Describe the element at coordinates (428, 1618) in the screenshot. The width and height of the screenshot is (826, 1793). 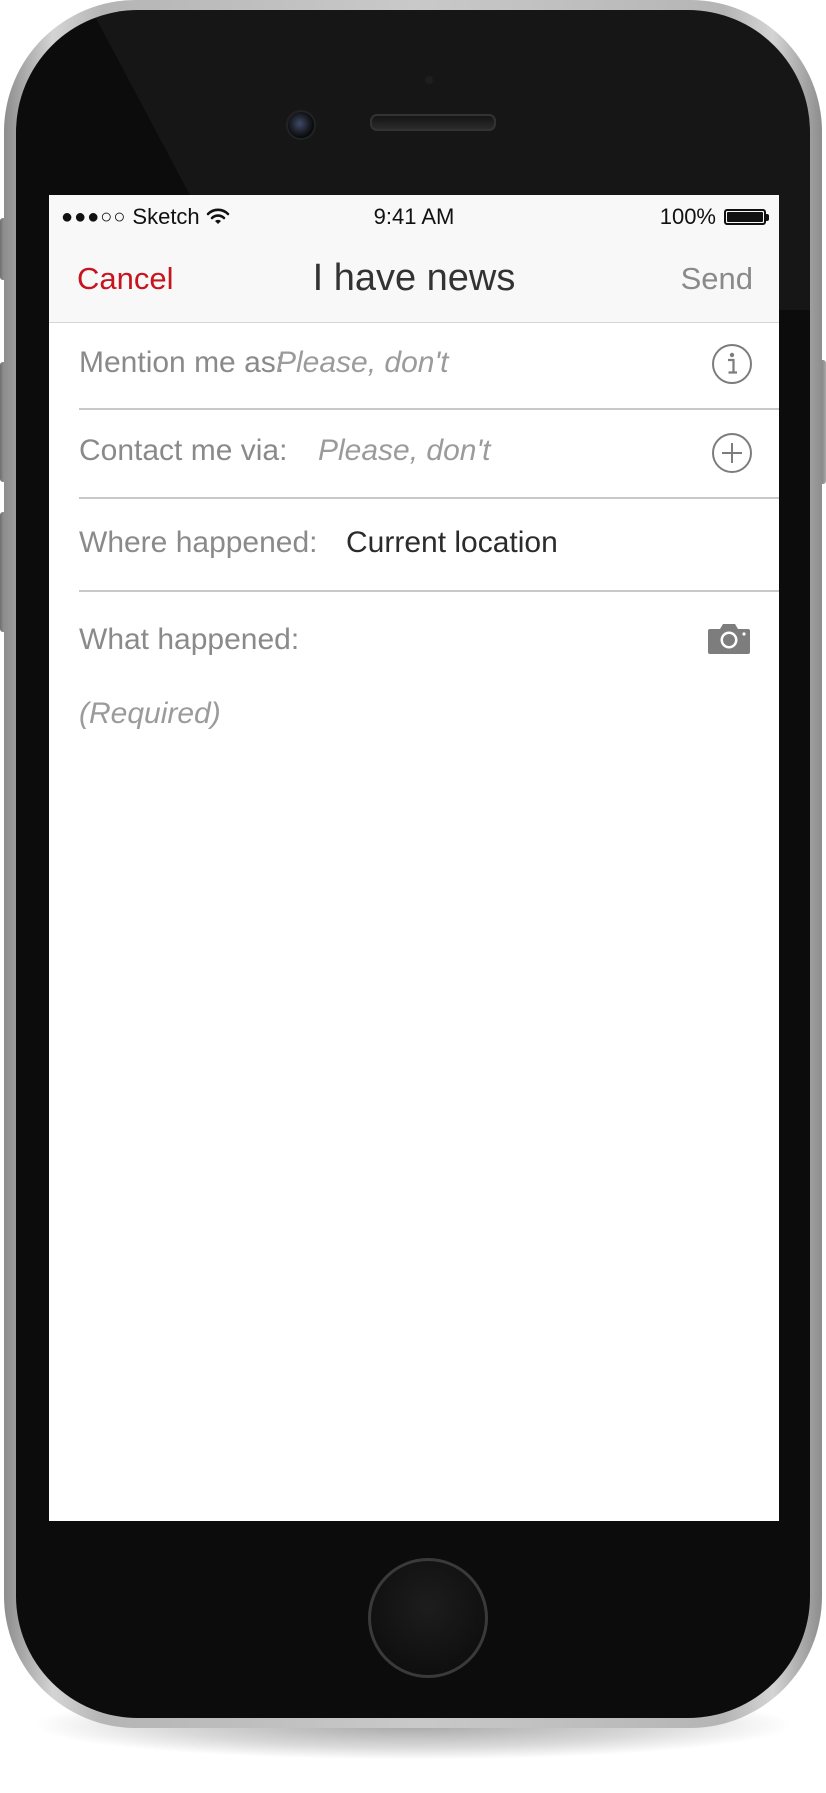
I see `home-button` at that location.